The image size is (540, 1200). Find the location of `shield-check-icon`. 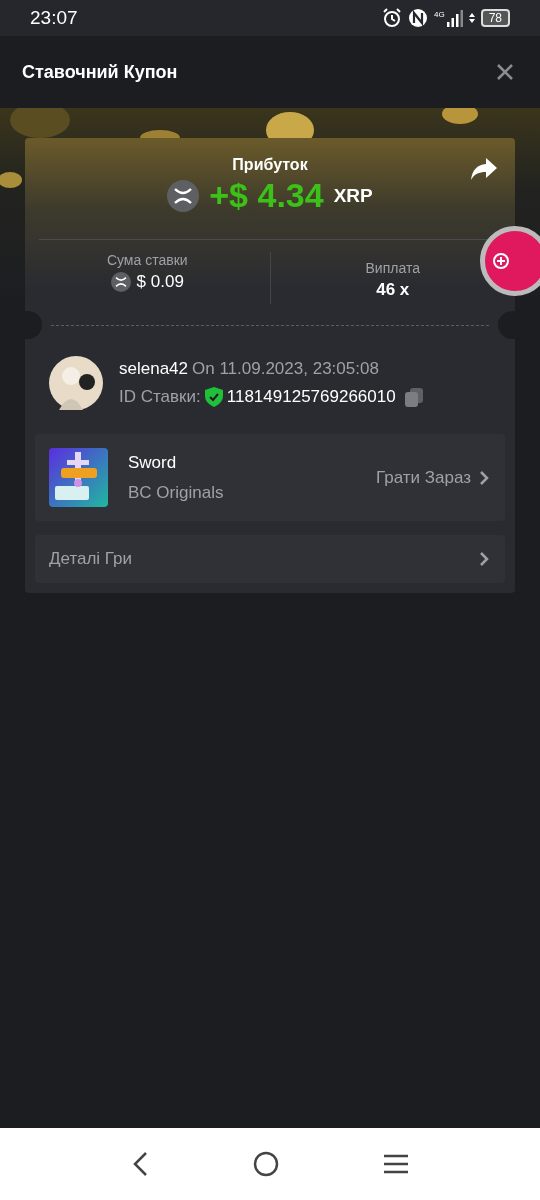

shield-check-icon is located at coordinates (213, 397).